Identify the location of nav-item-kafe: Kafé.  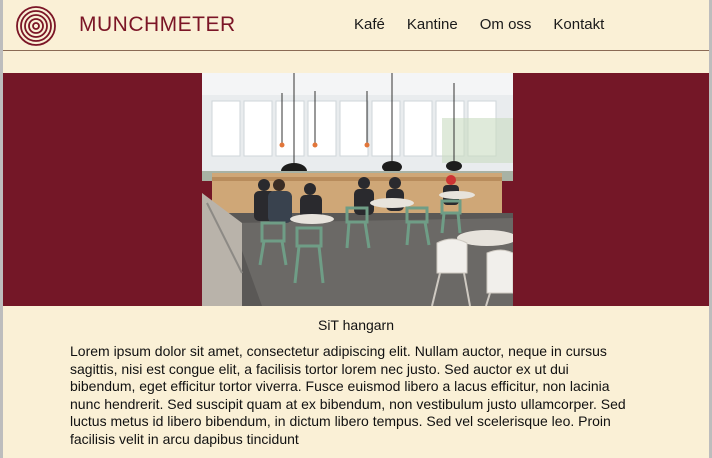
(369, 24).